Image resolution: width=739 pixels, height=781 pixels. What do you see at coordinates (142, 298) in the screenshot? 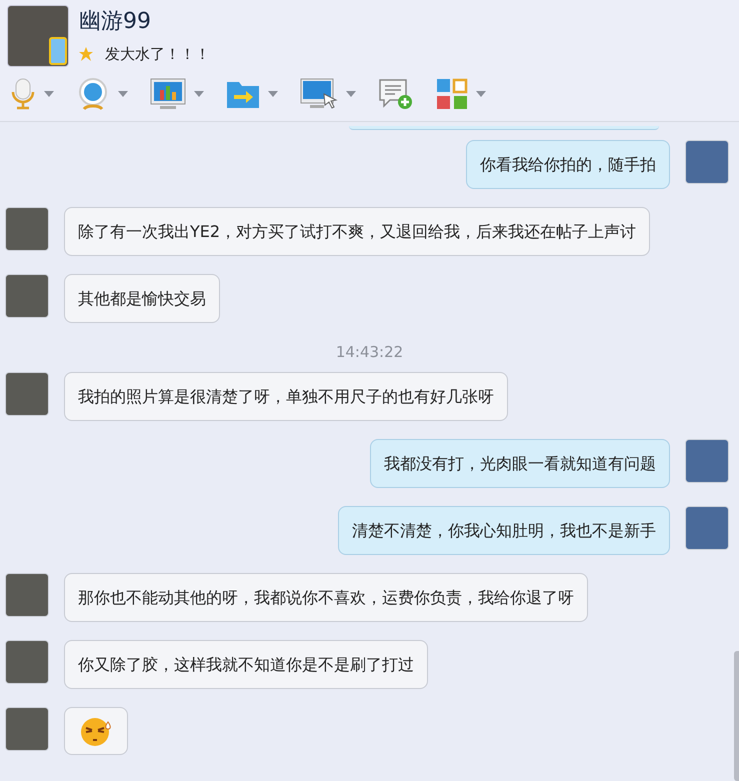
I see `chat-bubble: 其他都是愉快交易` at bounding box center [142, 298].